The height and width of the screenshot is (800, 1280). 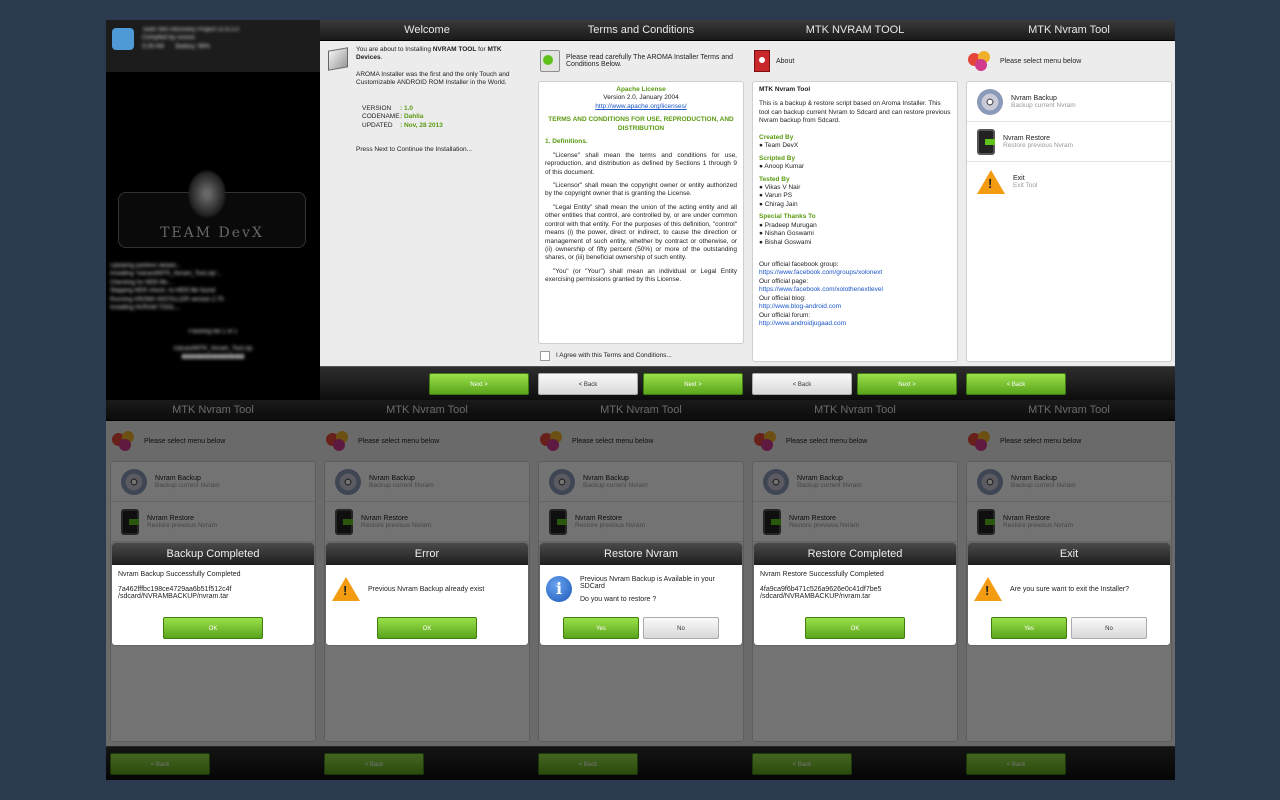 What do you see at coordinates (981, 61) in the screenshot?
I see `menu-icon` at bounding box center [981, 61].